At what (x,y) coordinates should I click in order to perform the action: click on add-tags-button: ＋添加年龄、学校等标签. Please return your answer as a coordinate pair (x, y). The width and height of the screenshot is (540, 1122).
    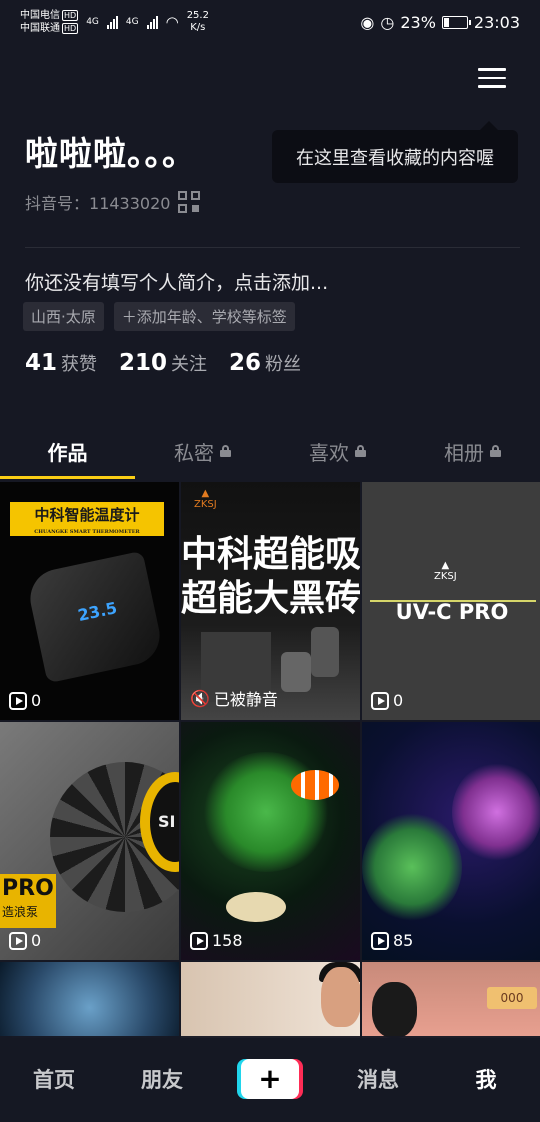
    Looking at the image, I should click on (204, 316).